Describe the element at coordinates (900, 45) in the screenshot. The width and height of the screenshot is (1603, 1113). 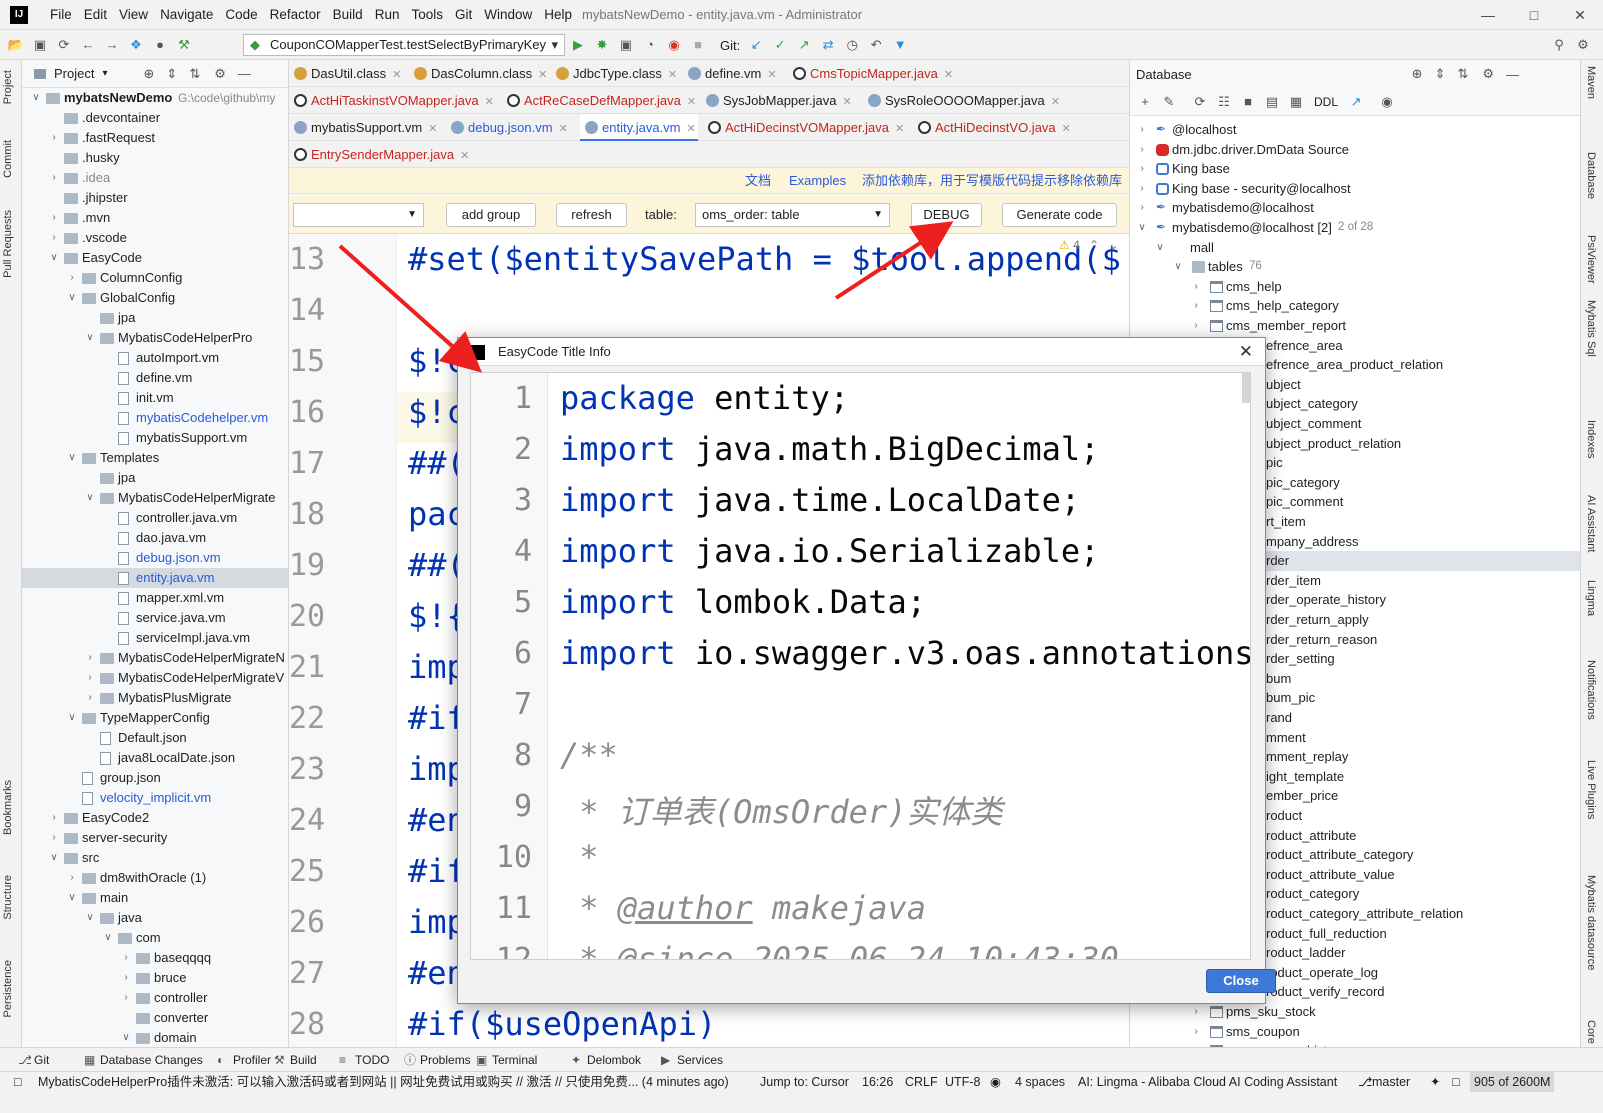
I see `plugin-blue-icon: ▼` at that location.